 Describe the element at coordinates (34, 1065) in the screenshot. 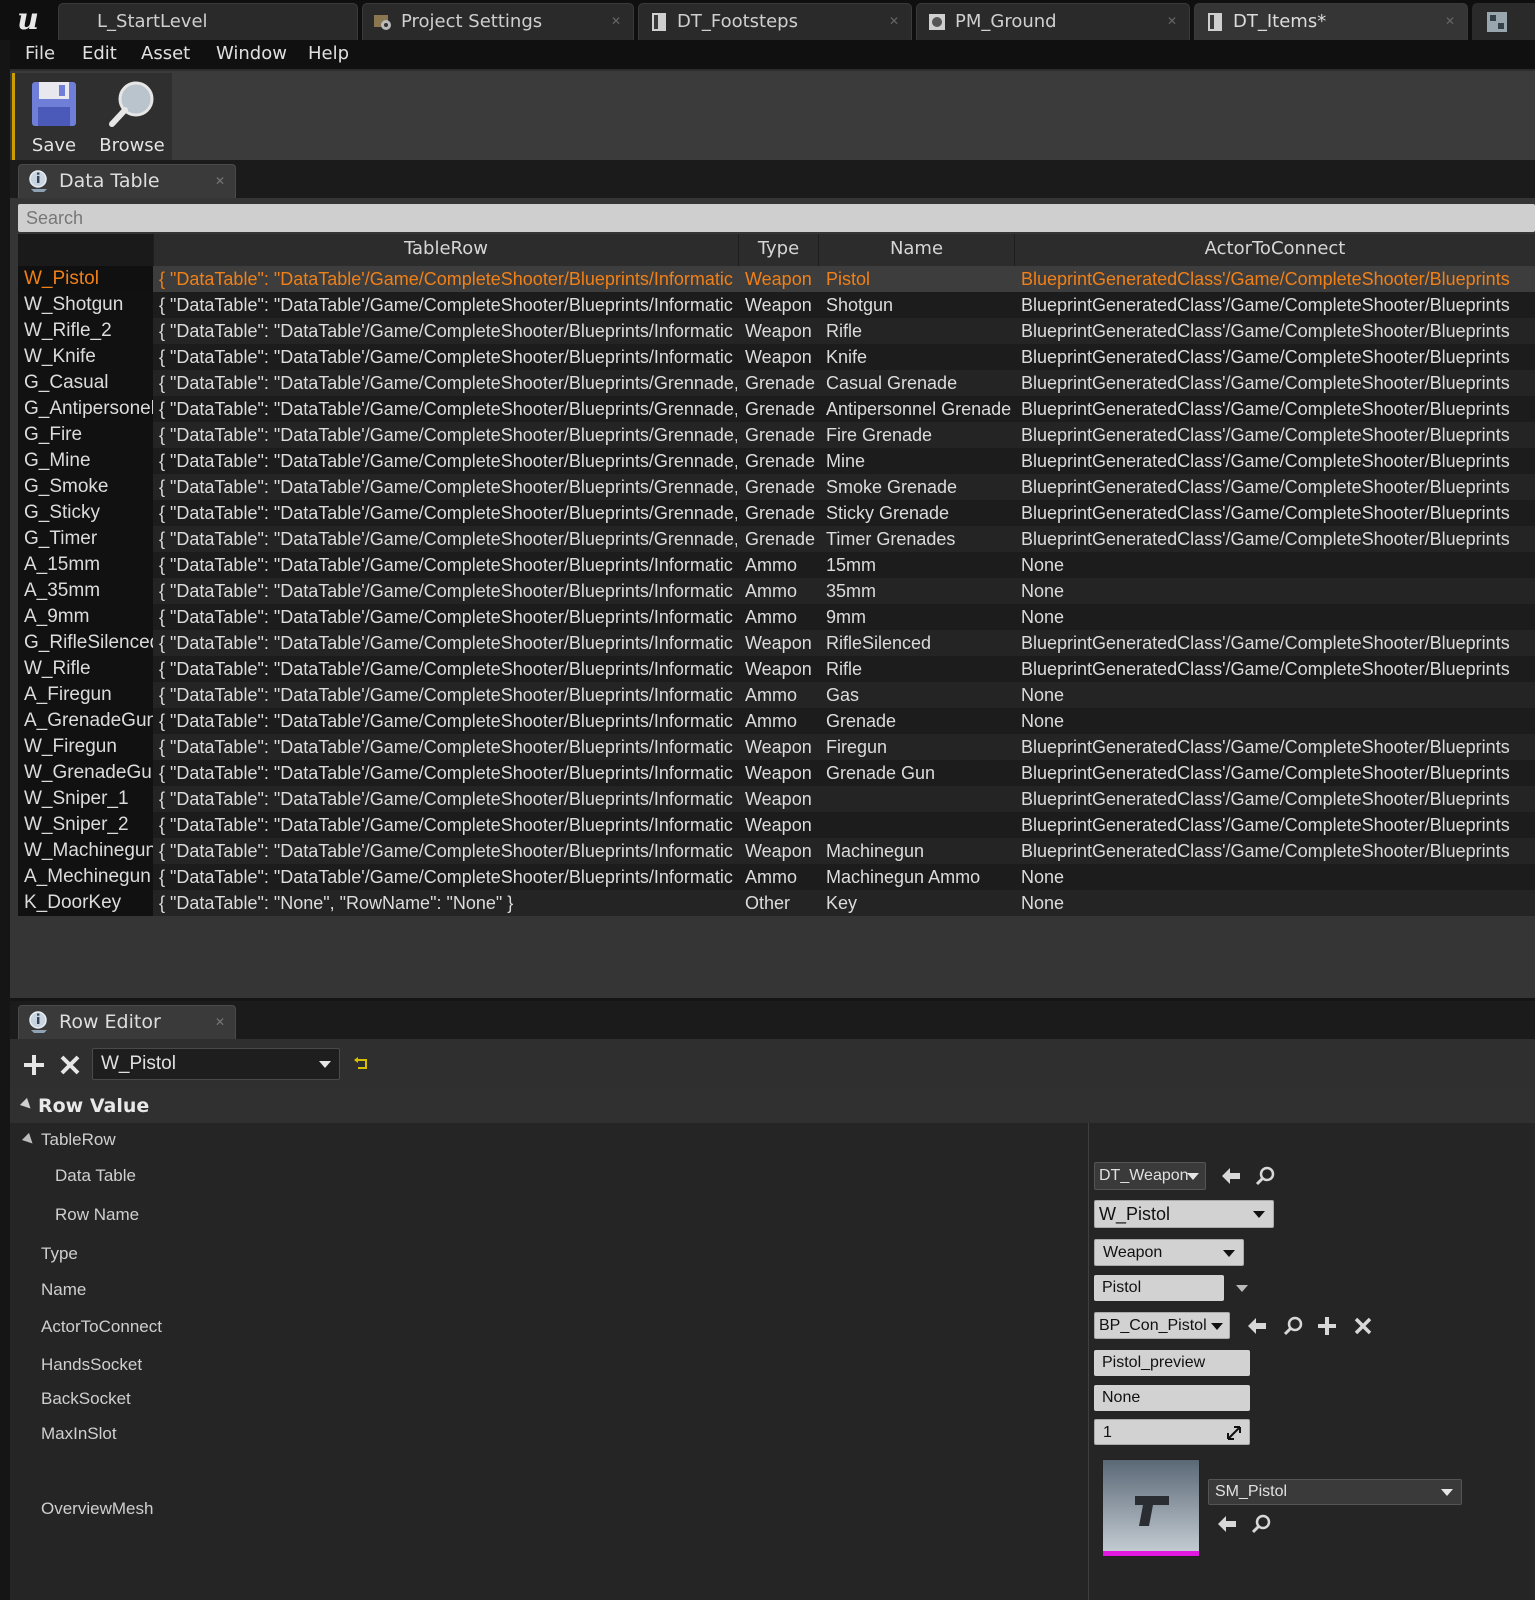

I see `add-row-icon` at that location.